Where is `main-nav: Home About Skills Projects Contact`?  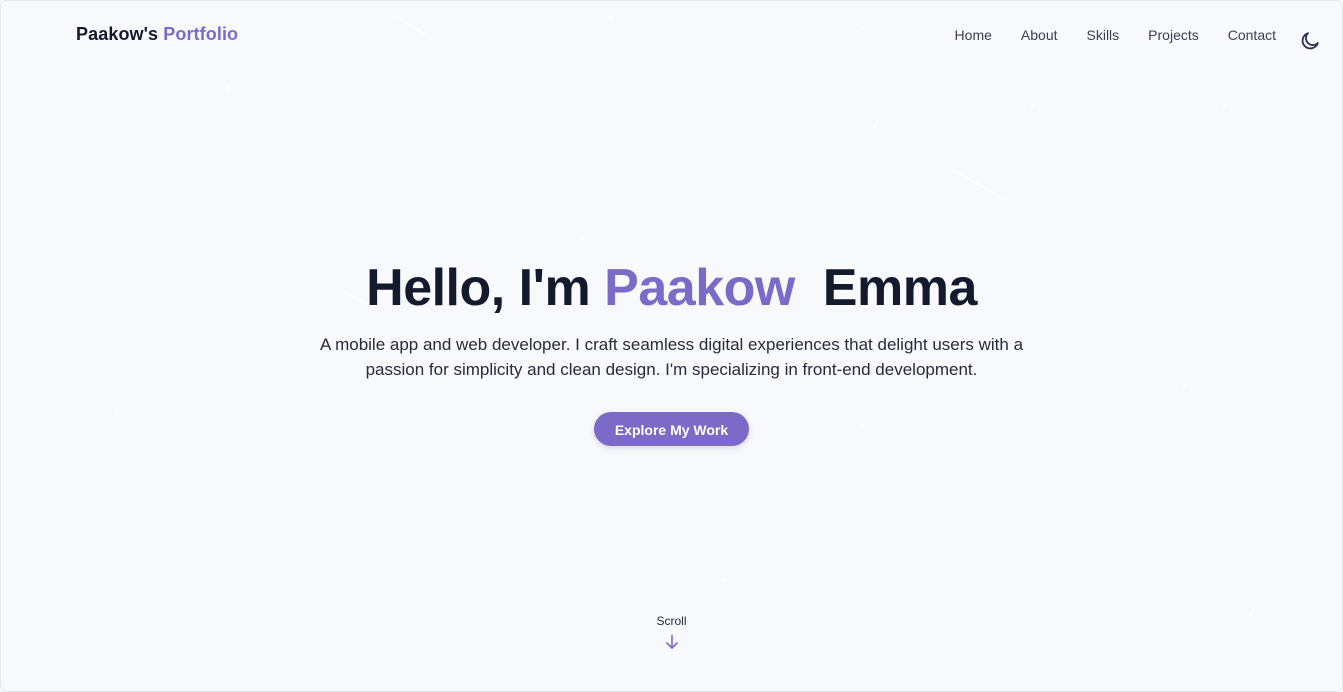 main-nav: Home About Skills Projects Contact is located at coordinates (1101, 35).